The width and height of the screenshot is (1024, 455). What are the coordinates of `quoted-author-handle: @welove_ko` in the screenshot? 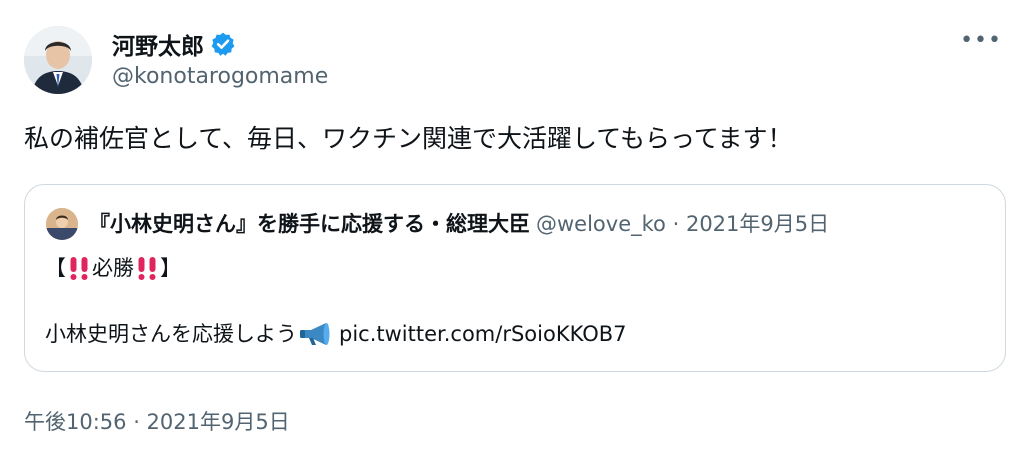 It's located at (601, 224).